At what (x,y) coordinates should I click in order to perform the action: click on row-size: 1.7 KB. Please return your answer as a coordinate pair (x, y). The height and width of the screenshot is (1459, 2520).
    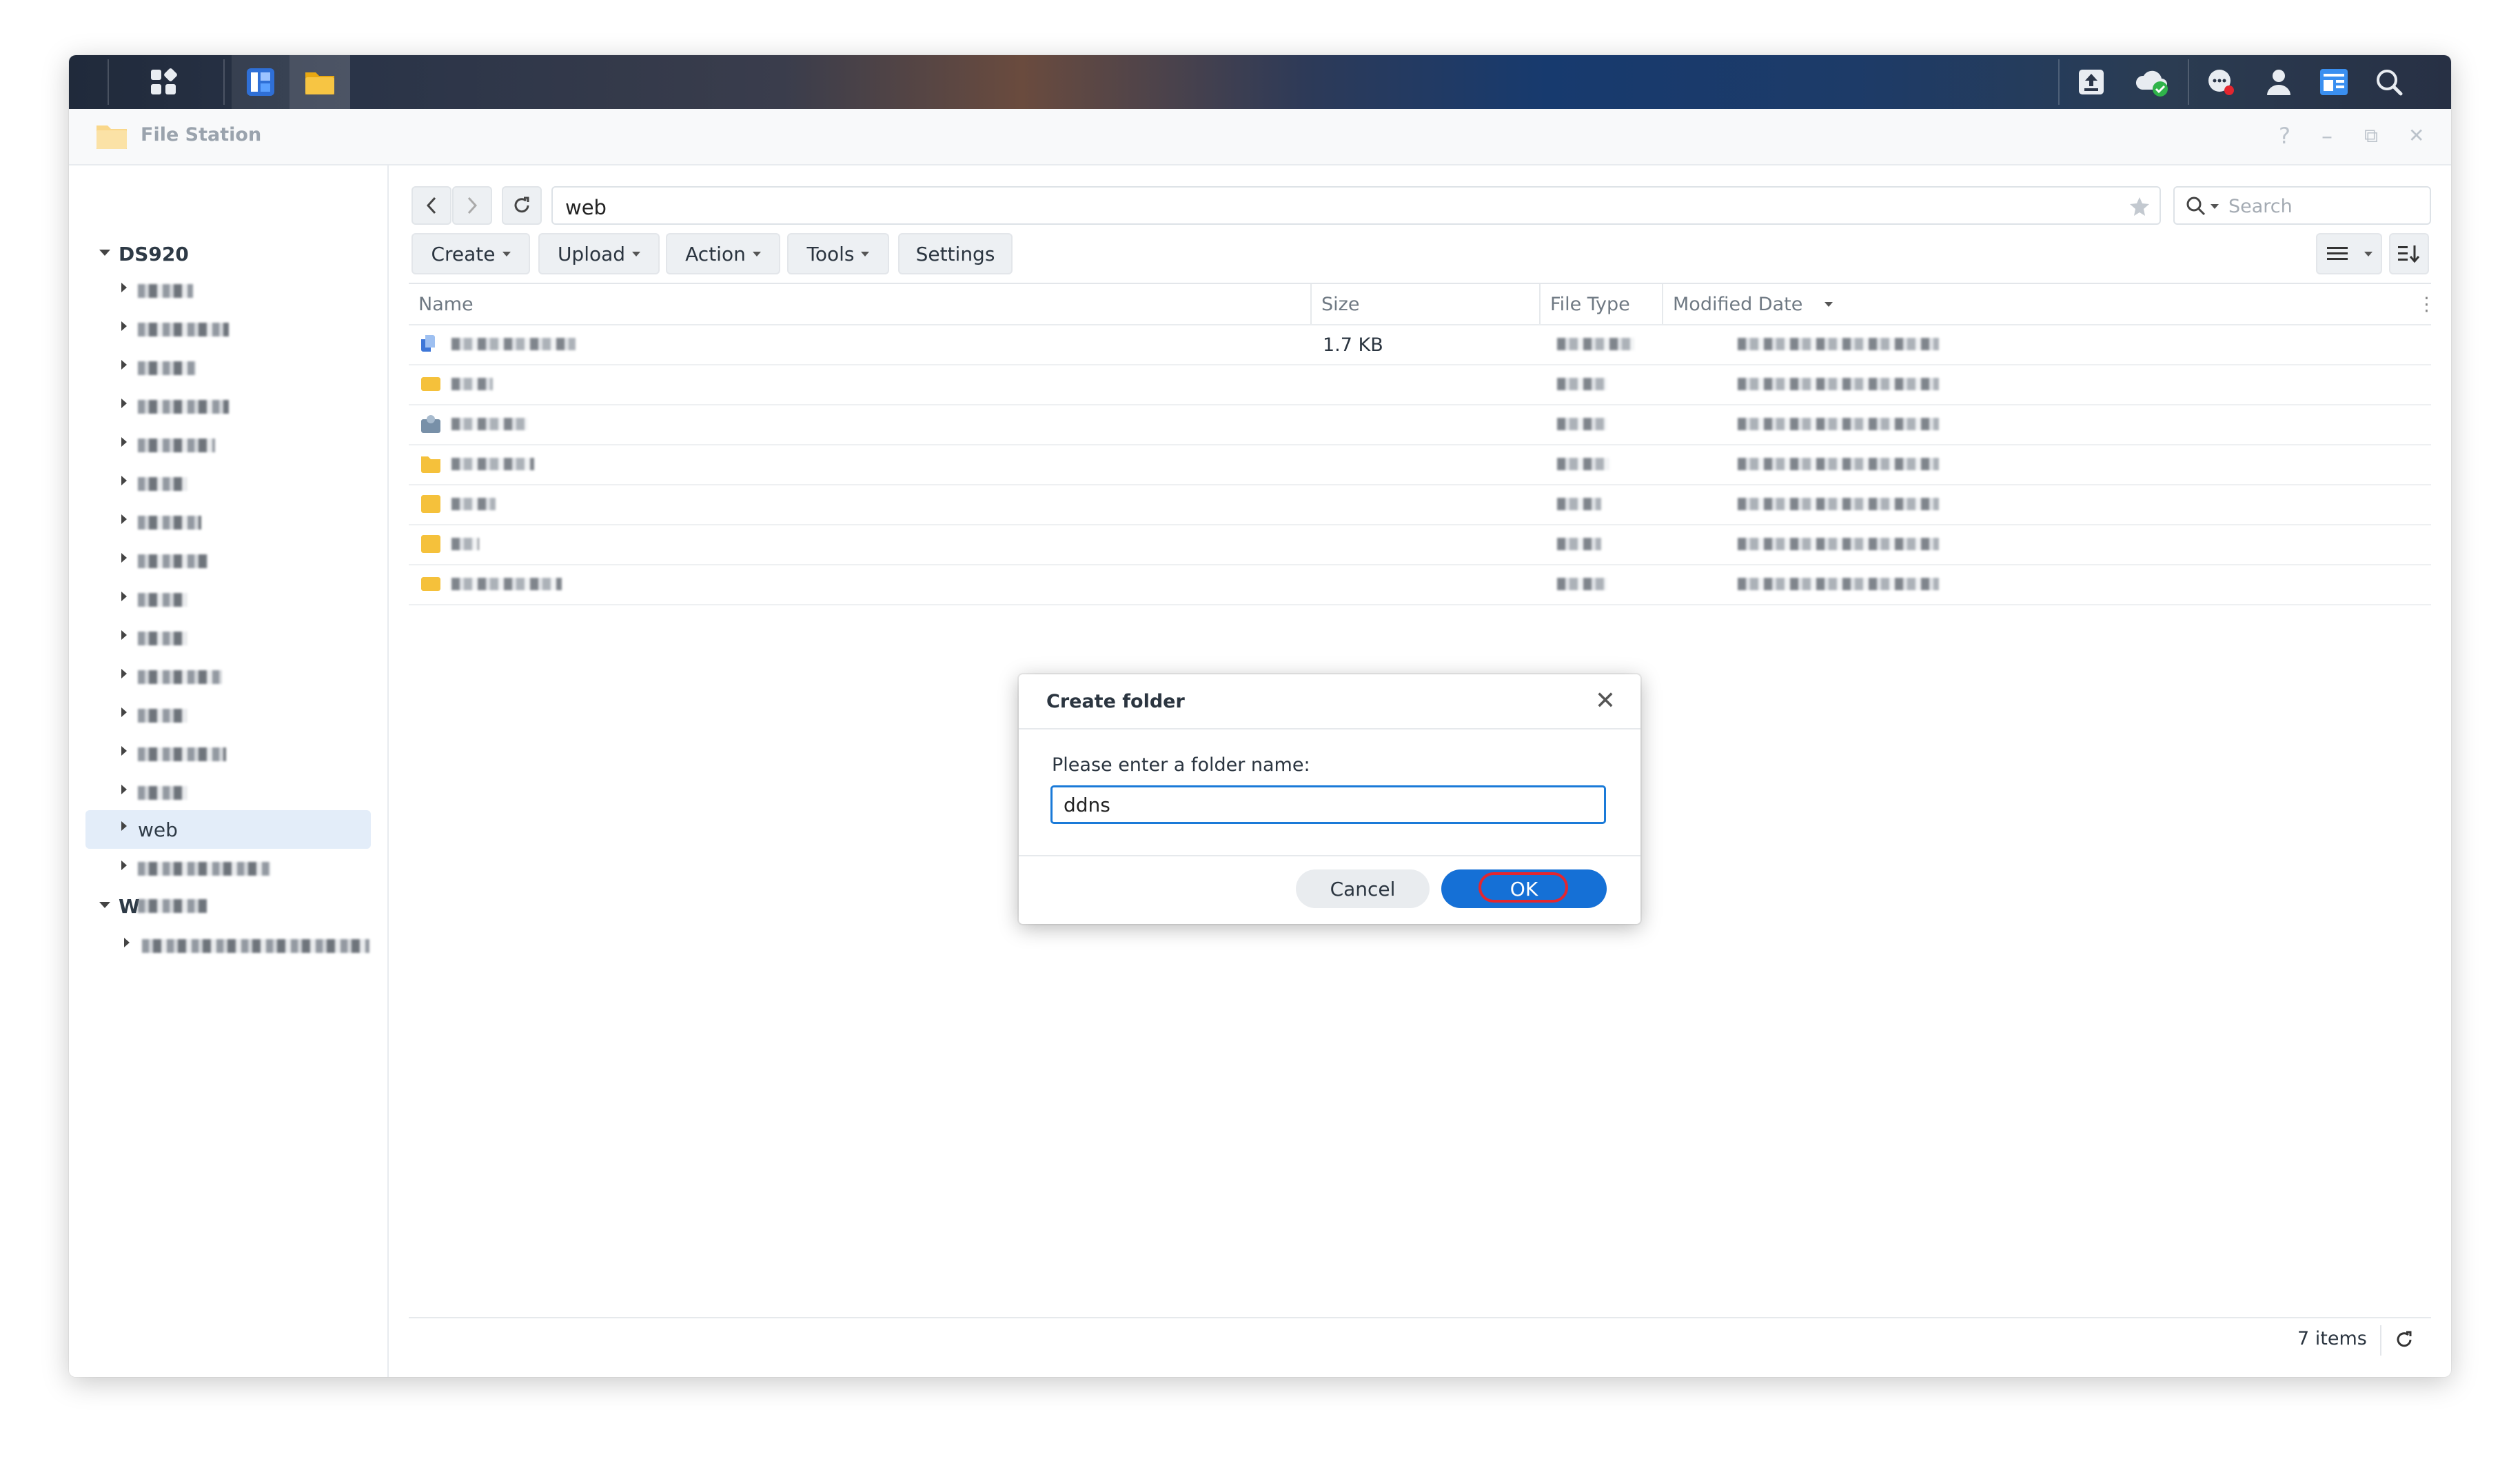
    Looking at the image, I should click on (1353, 345).